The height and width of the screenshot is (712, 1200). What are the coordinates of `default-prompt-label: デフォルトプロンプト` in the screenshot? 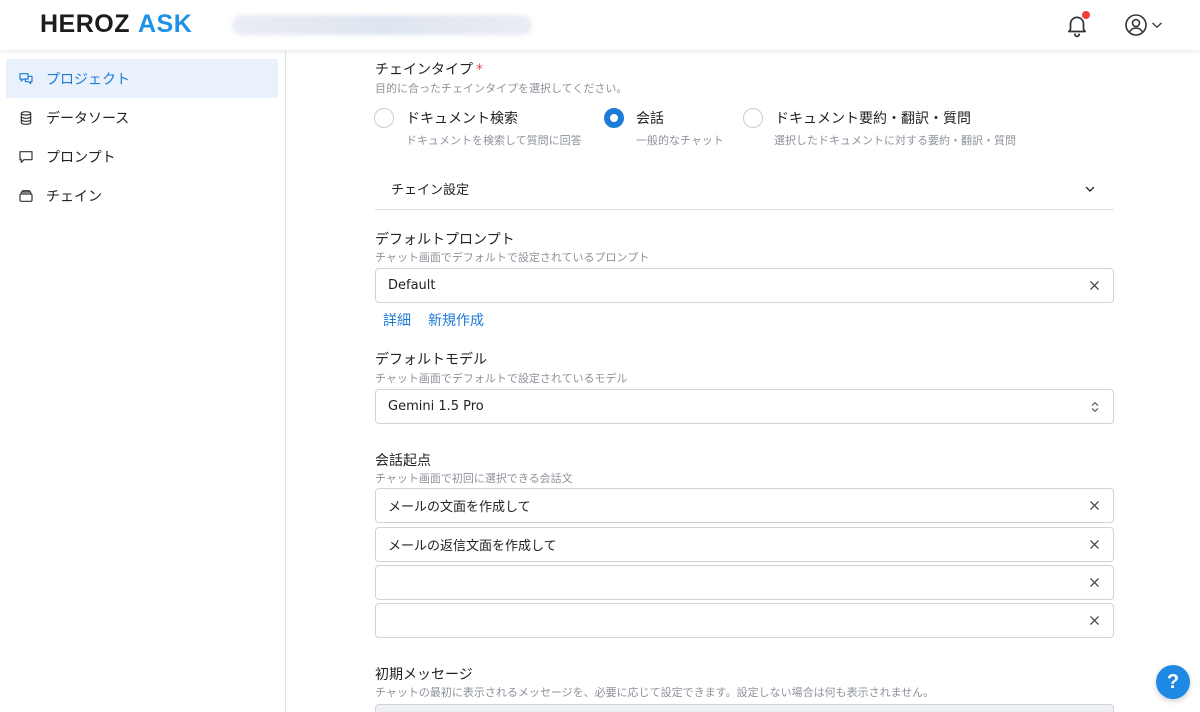 It's located at (445, 240).